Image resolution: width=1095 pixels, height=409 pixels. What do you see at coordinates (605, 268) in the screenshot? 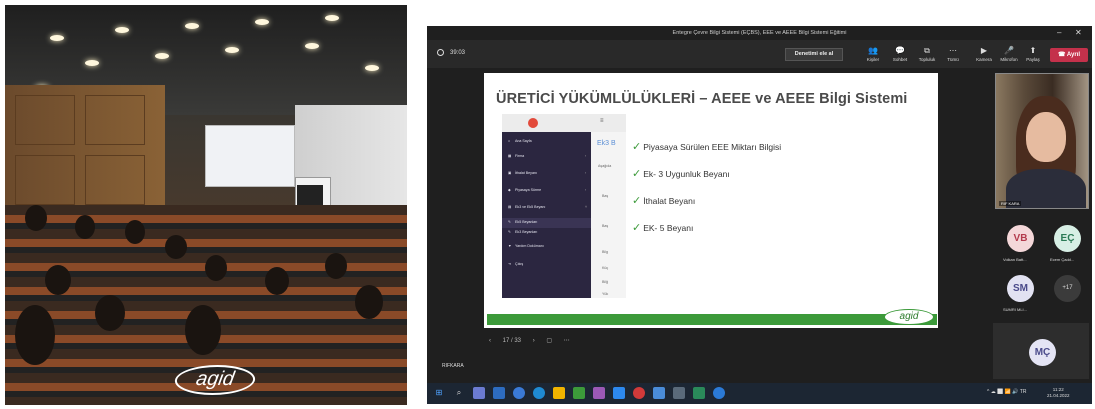
I see `app-text: Küç` at bounding box center [605, 268].